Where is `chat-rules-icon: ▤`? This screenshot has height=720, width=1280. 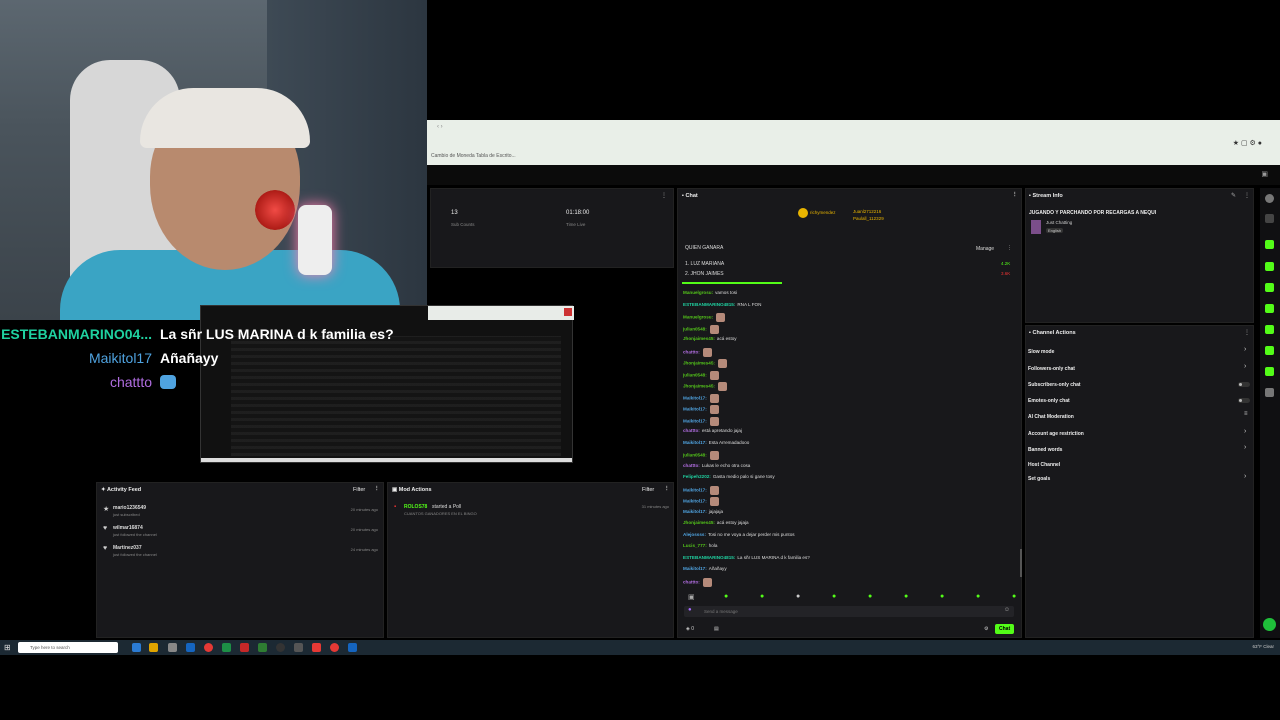
chat-rules-icon: ▤ is located at coordinates (716, 629).